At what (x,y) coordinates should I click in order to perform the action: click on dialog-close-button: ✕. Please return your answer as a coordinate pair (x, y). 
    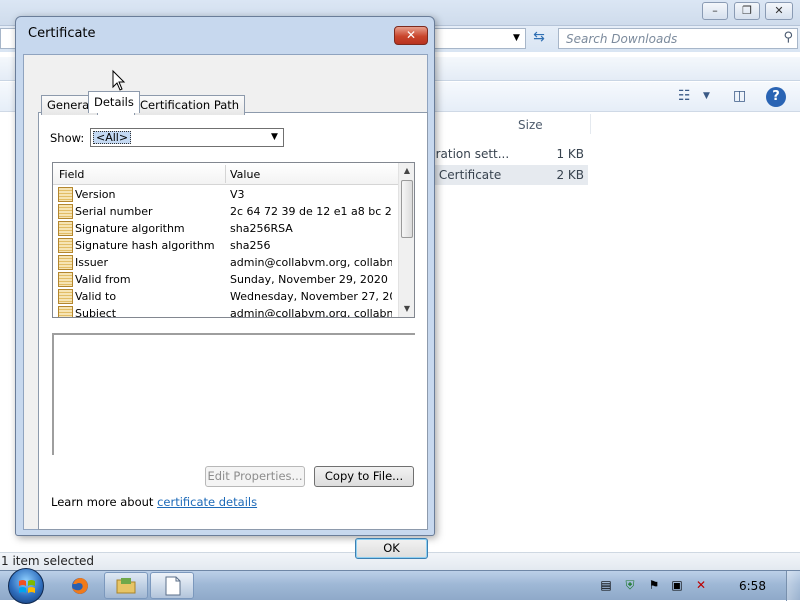
    Looking at the image, I should click on (411, 35).